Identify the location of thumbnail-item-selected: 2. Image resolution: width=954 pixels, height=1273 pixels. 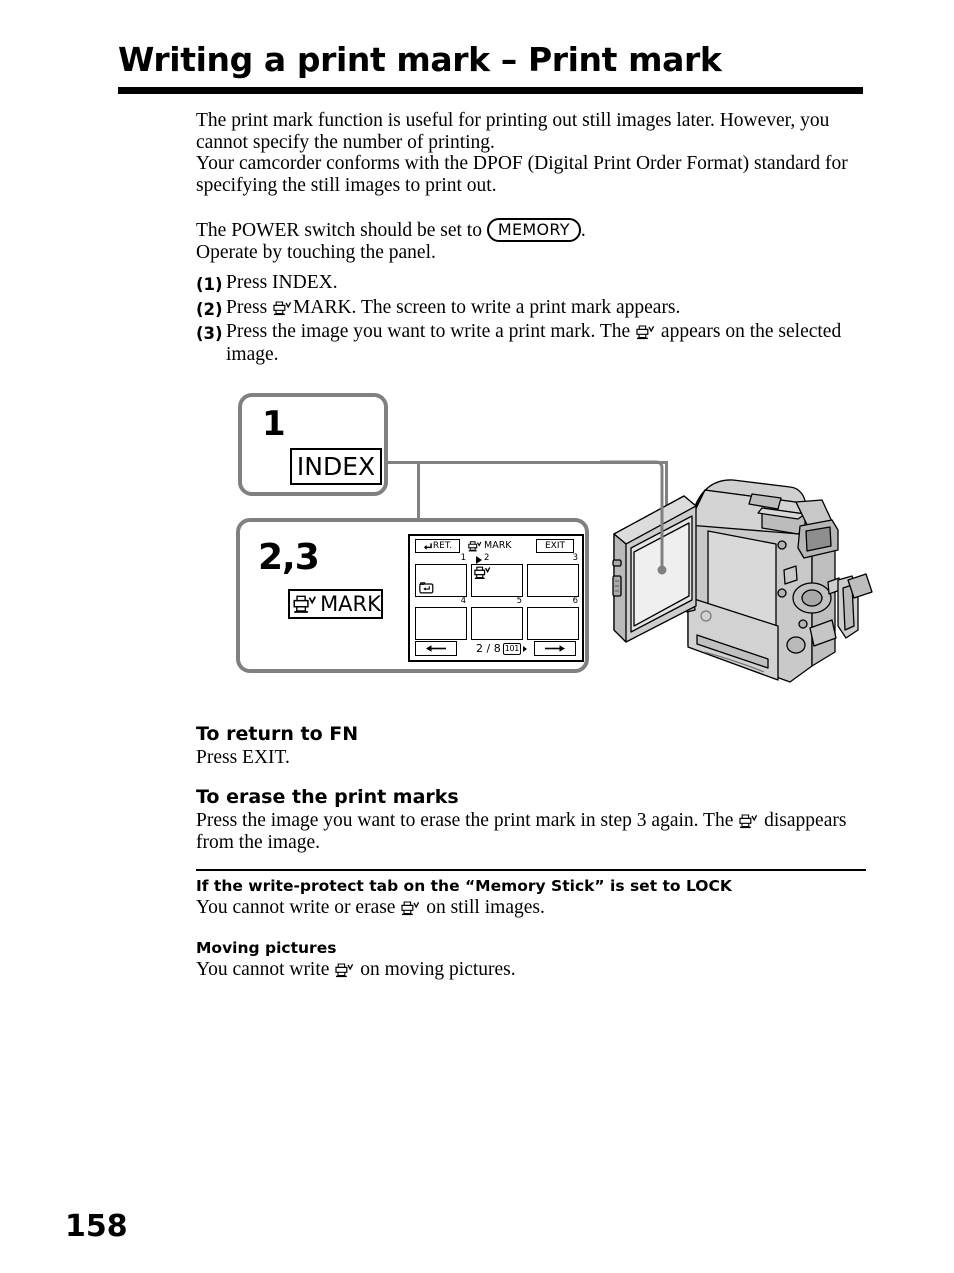
(497, 575).